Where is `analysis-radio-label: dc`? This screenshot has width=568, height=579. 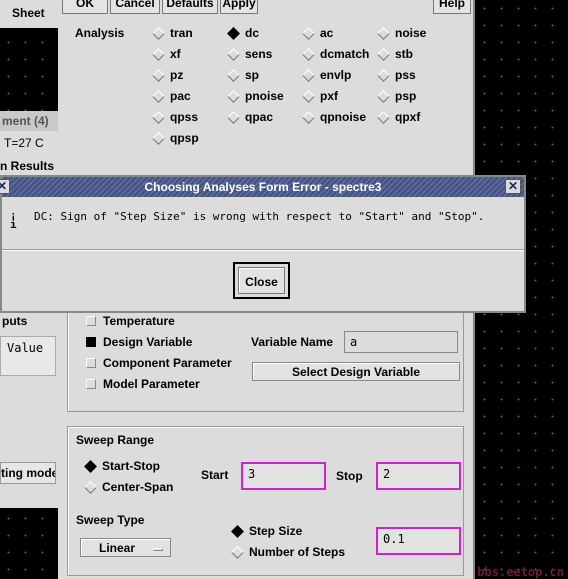 analysis-radio-label: dc is located at coordinates (252, 33).